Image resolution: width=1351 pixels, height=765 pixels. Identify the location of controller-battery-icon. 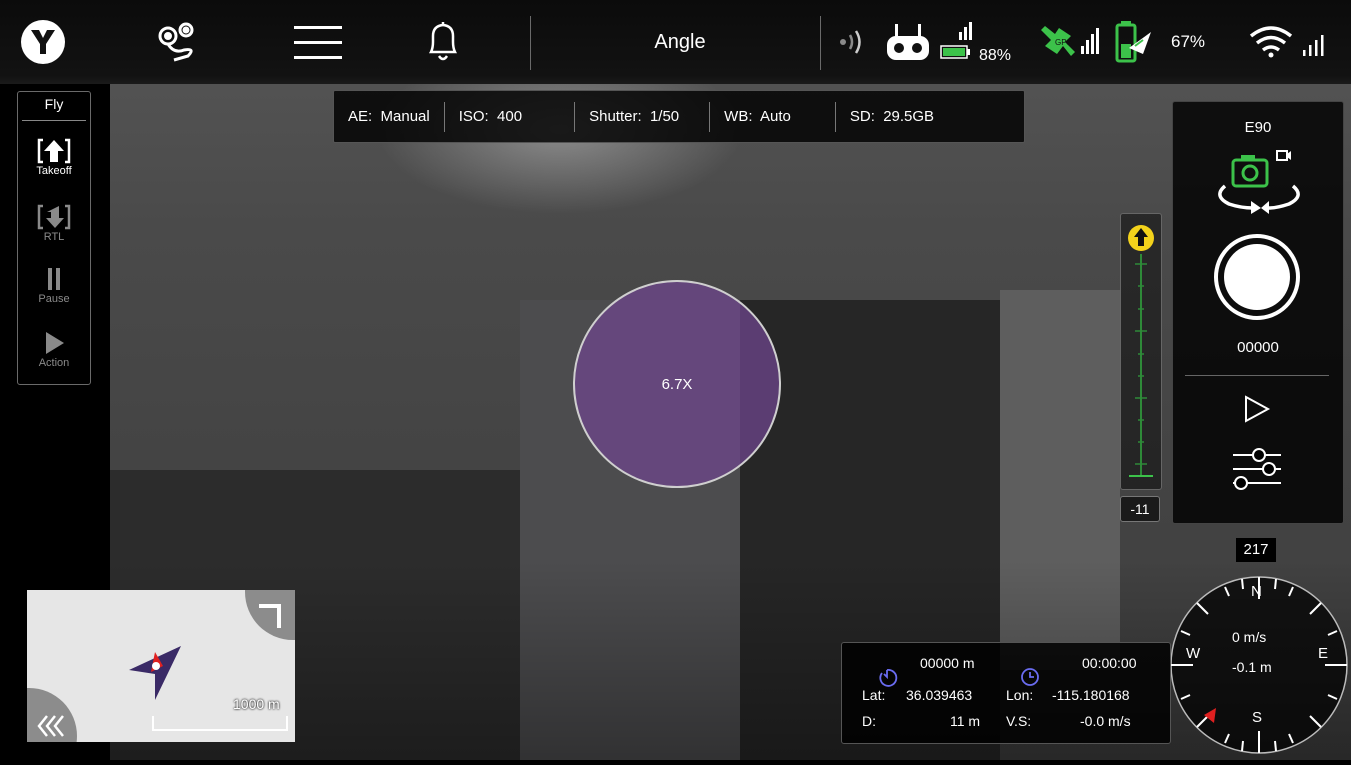
(957, 42).